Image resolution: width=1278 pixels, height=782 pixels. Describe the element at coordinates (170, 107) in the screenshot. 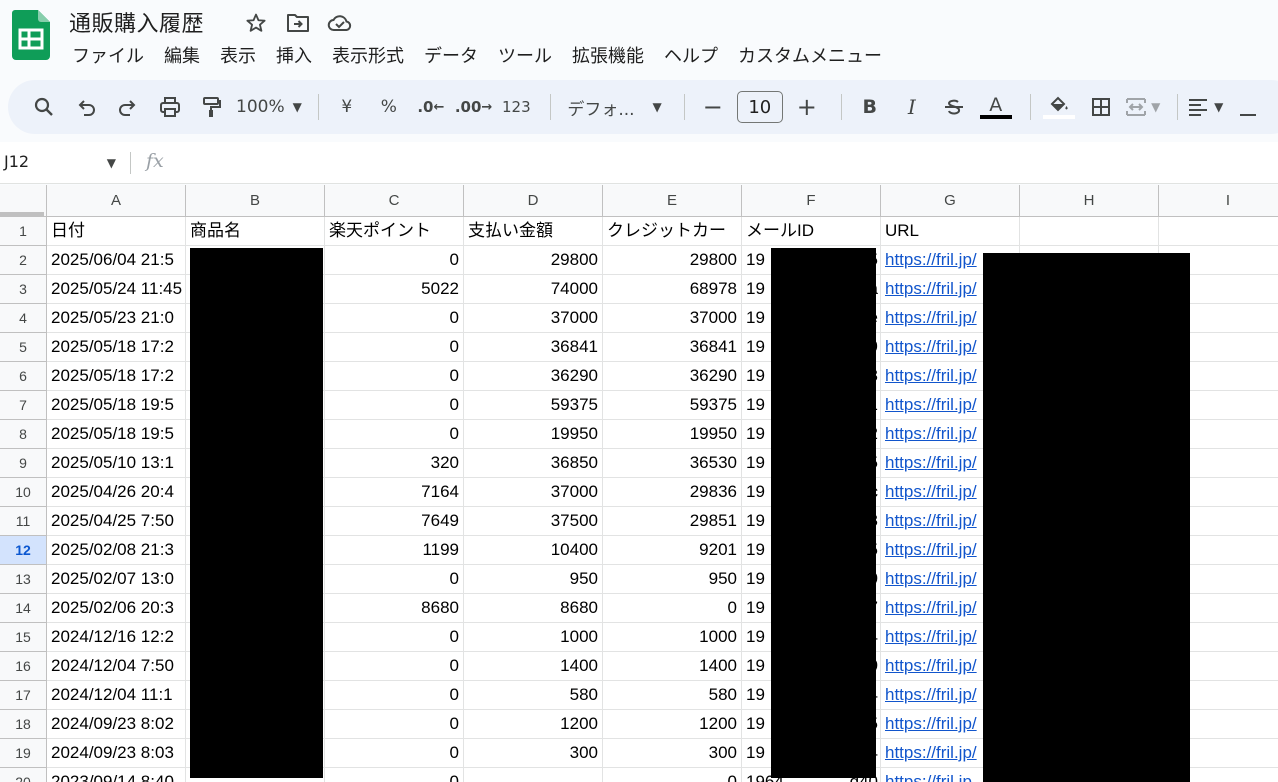

I see `print-icon` at that location.